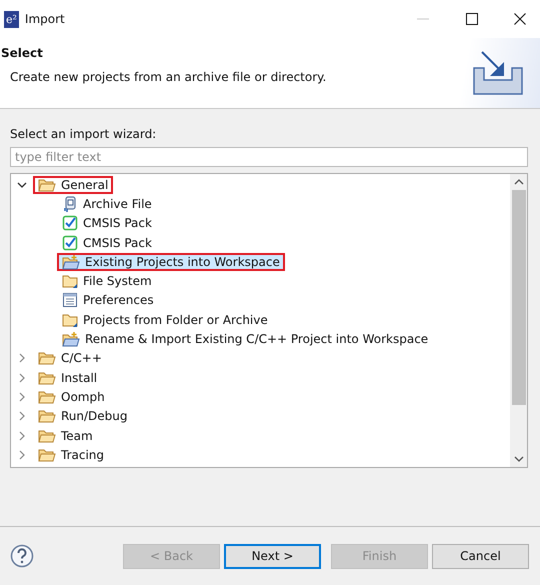  What do you see at coordinates (472, 19) in the screenshot?
I see `maximize-icon` at bounding box center [472, 19].